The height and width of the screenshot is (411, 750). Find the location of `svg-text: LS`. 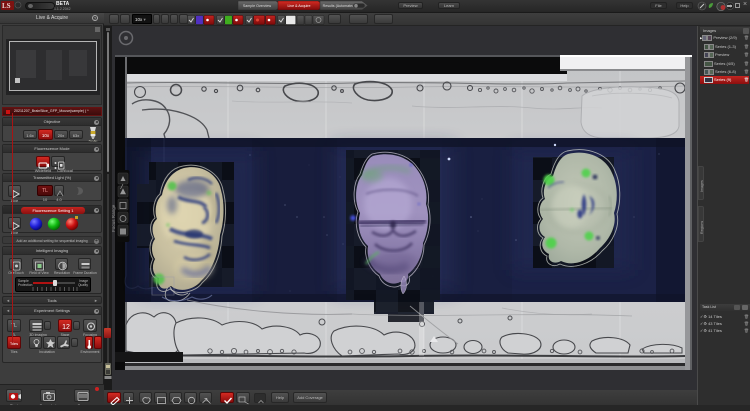

svg-text: LS is located at coordinates (6, 6).